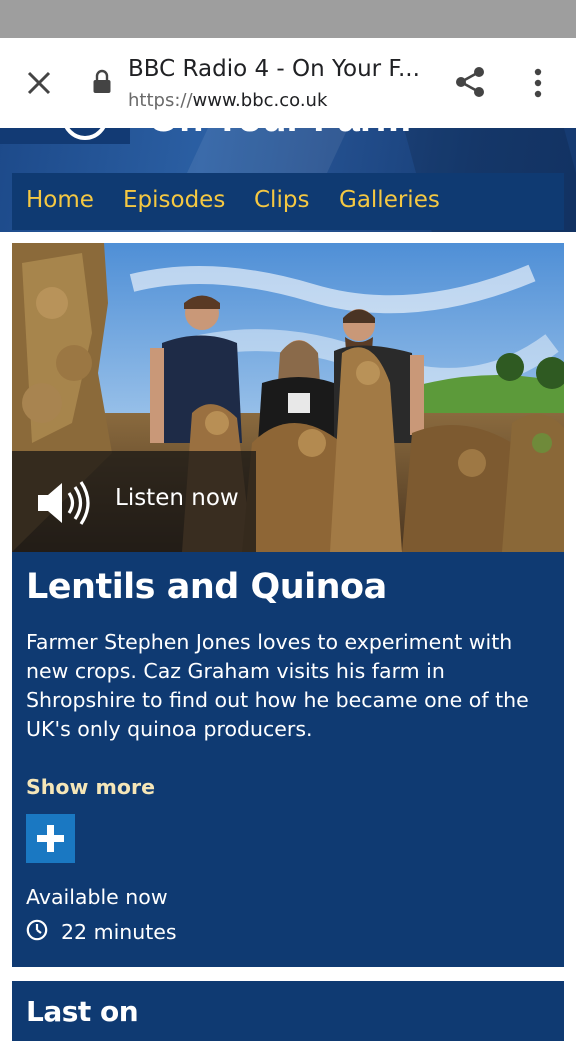  Describe the element at coordinates (177, 498) in the screenshot. I see `listen-now-label: Listen now` at that location.